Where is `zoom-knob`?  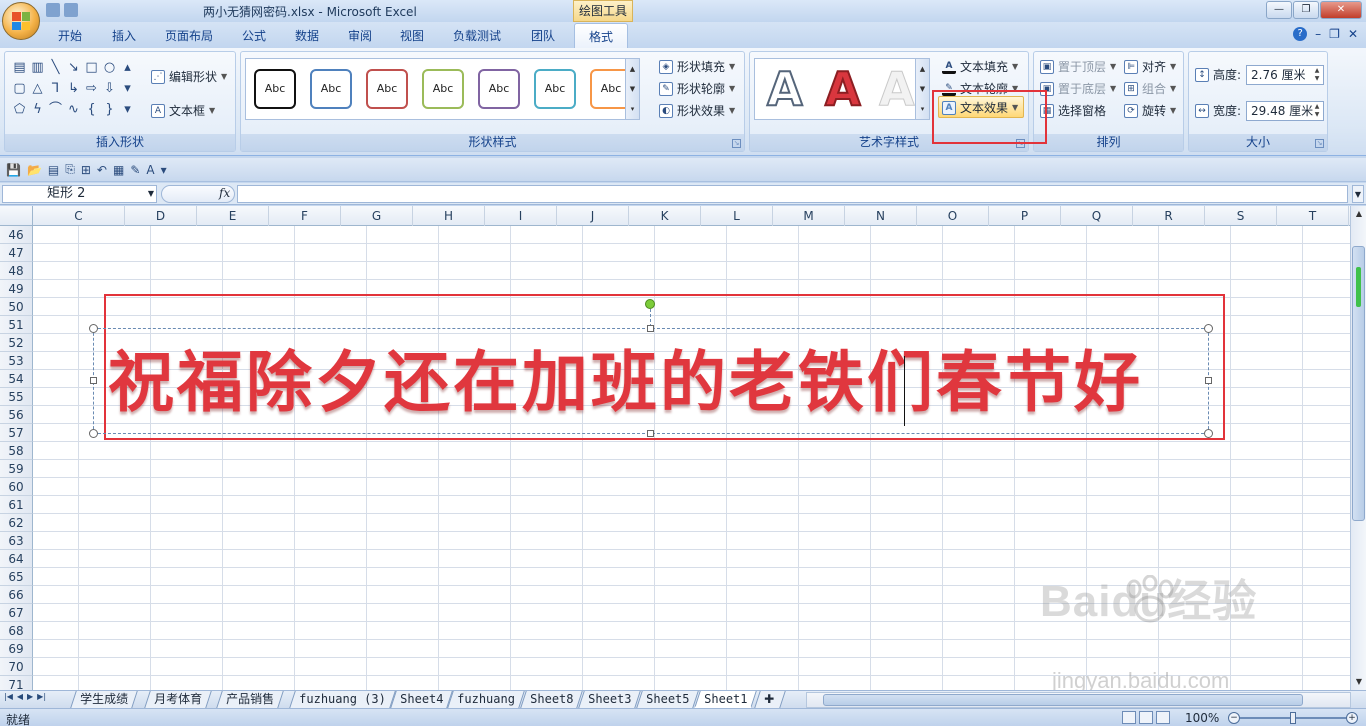 zoom-knob is located at coordinates (1293, 718).